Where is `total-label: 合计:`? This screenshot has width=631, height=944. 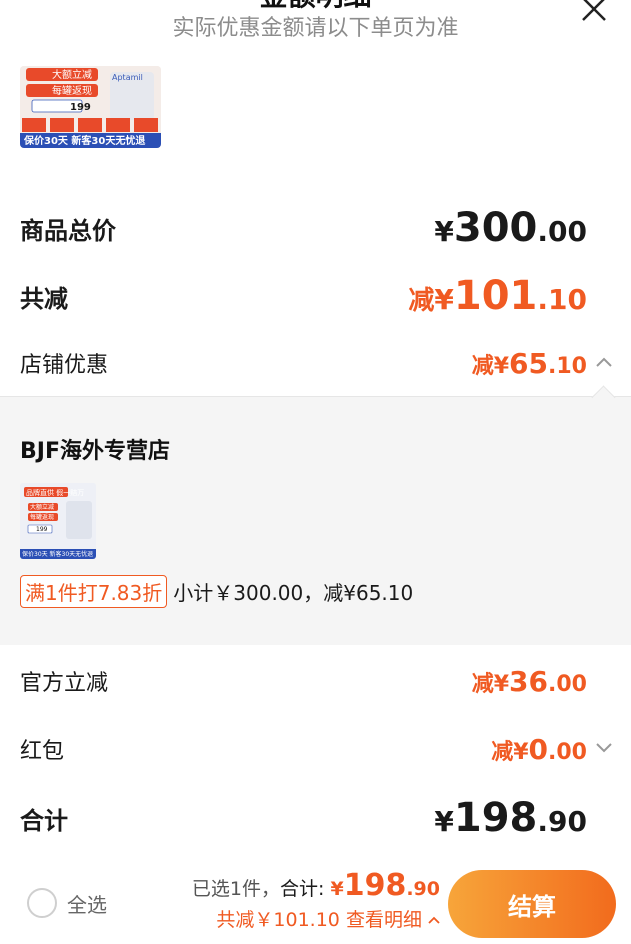 total-label: 合计: is located at coordinates (302, 889).